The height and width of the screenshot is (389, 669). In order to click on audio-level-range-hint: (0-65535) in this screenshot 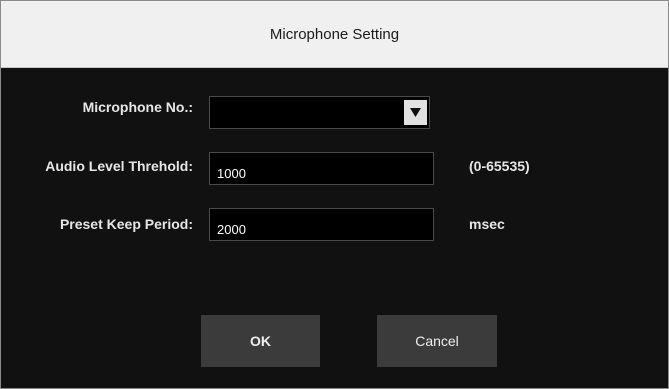, I will do `click(499, 166)`.